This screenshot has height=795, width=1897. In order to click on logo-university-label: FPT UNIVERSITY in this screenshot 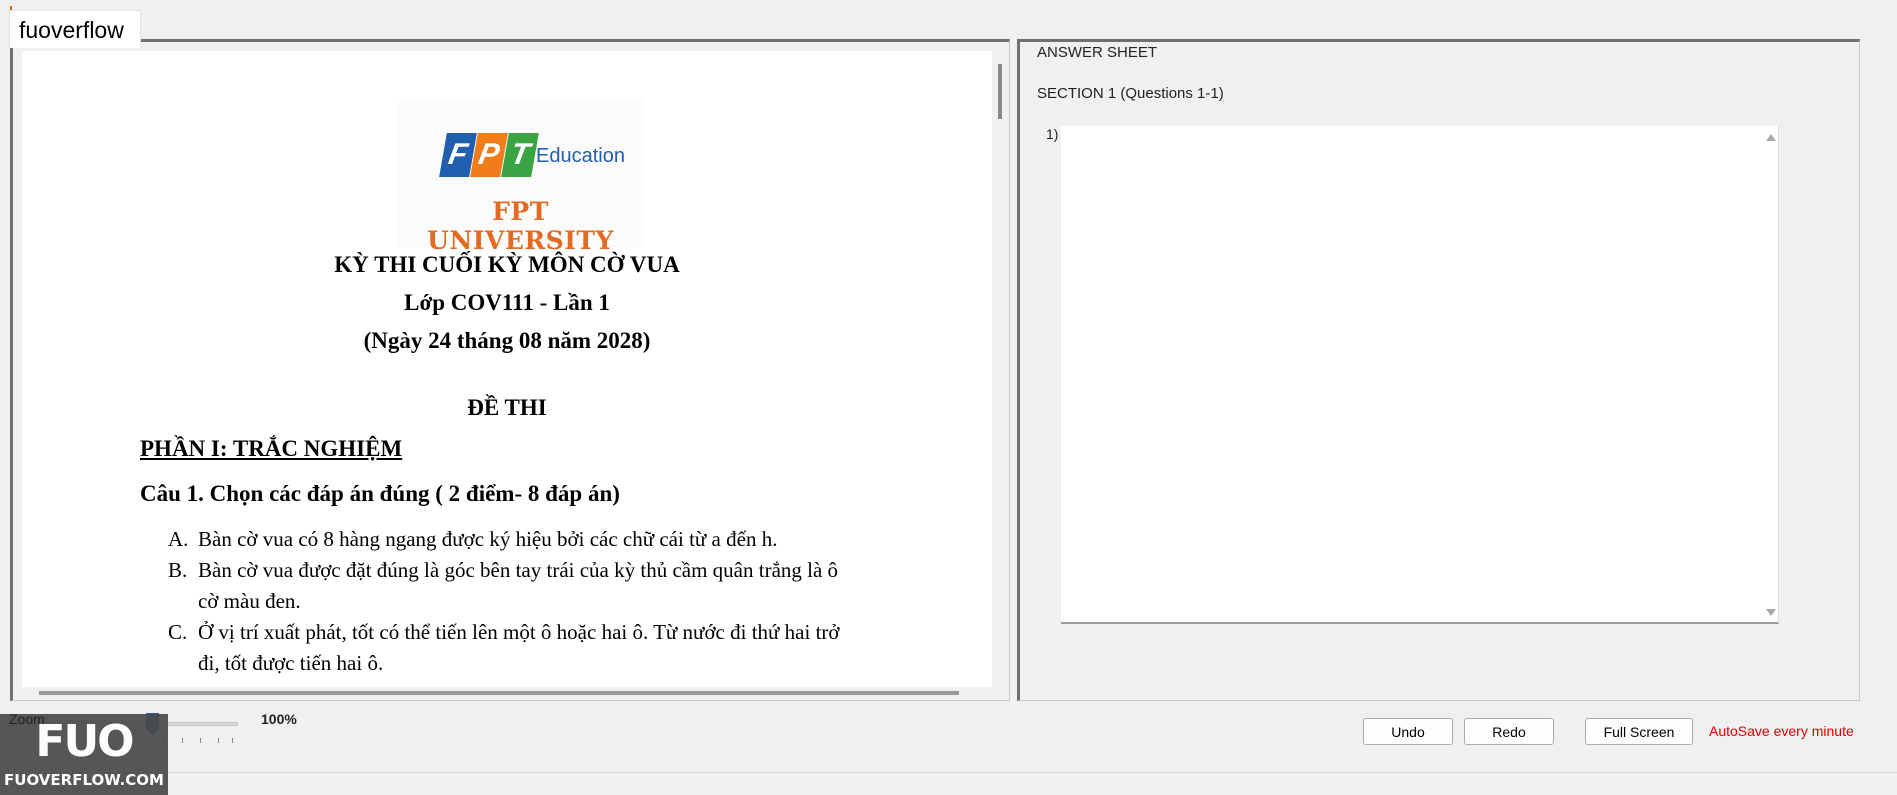, I will do `click(520, 226)`.